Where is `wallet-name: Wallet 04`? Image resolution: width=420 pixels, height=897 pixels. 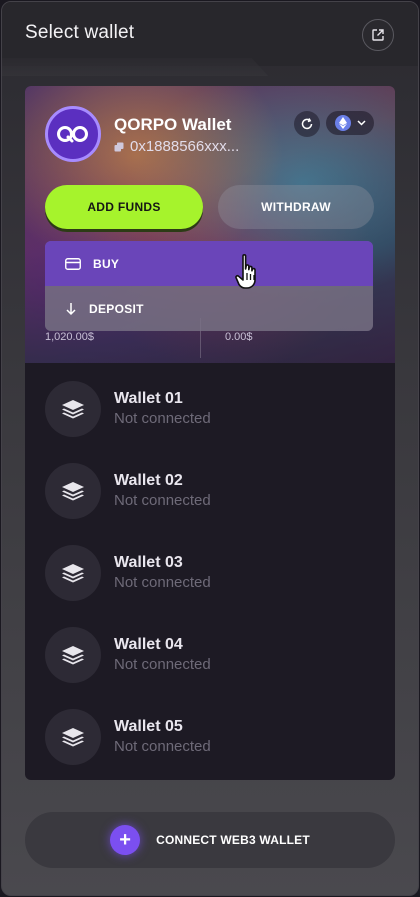
wallet-name: Wallet 04 is located at coordinates (148, 644).